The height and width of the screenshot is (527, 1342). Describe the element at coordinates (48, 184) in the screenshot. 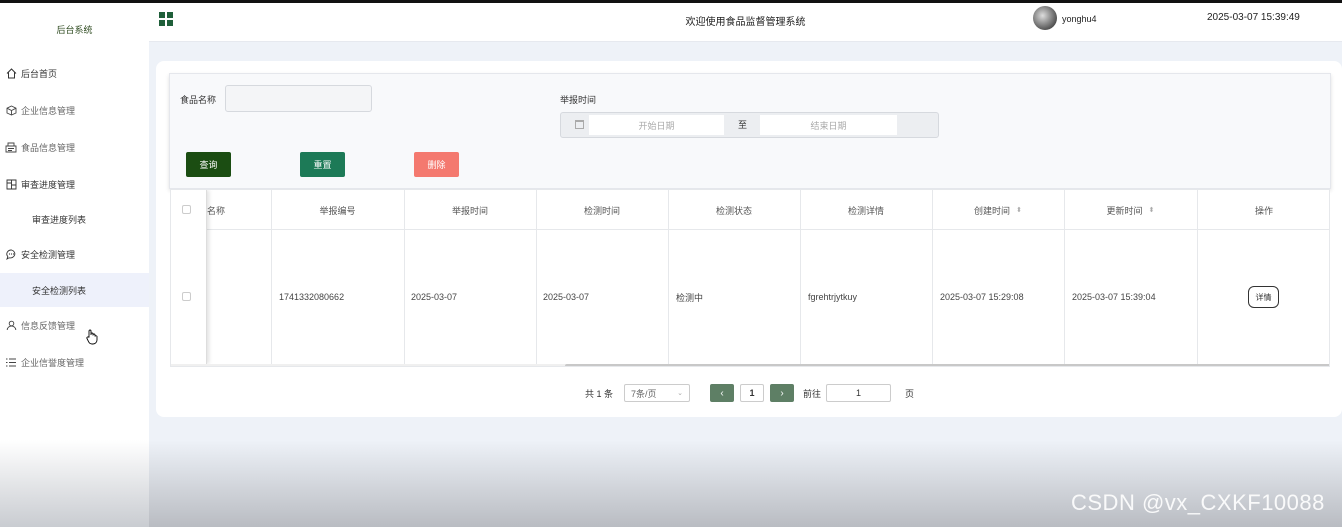

I see `sidebar-item-label: 审查进度管理` at that location.